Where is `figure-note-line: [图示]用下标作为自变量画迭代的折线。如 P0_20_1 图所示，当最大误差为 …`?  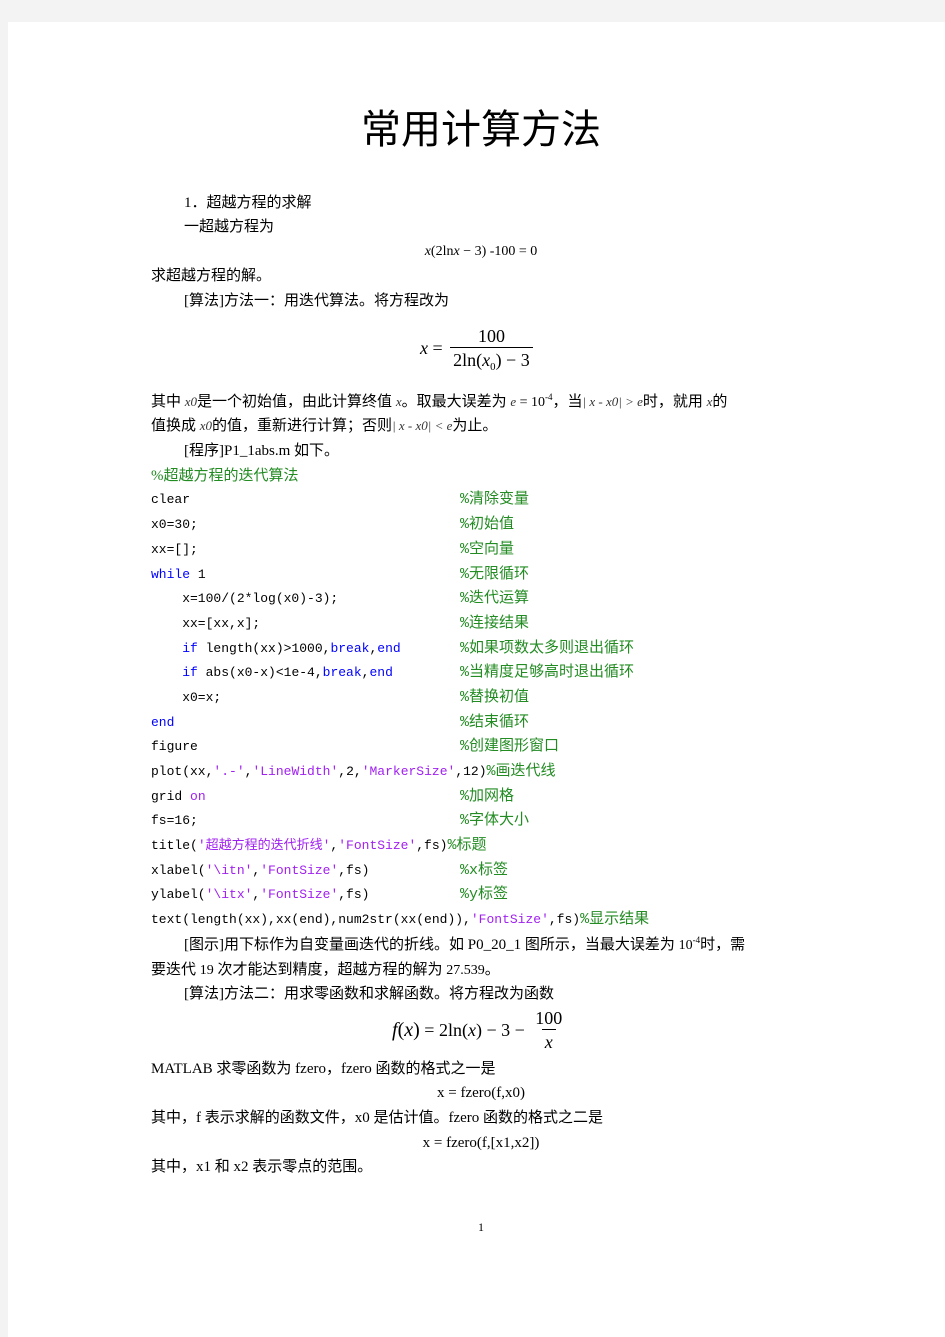
figure-note-line: [图示]用下标作为自变量画迭代的折线。如 P0_20_1 图所示，当最大误差为 … is located at coordinates (464, 945).